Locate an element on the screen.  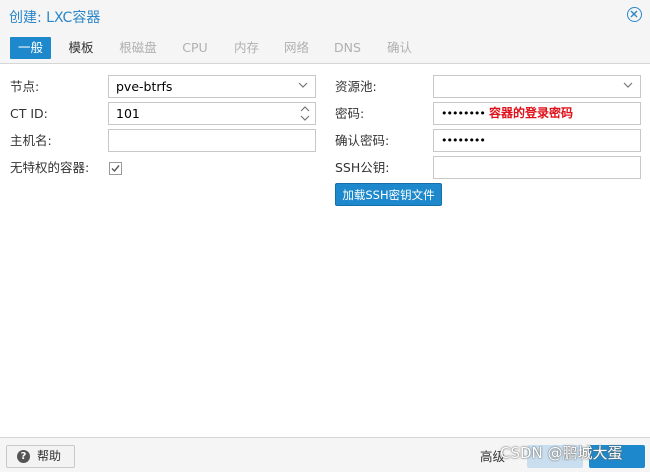
ctid-value: 101 is located at coordinates (128, 113).